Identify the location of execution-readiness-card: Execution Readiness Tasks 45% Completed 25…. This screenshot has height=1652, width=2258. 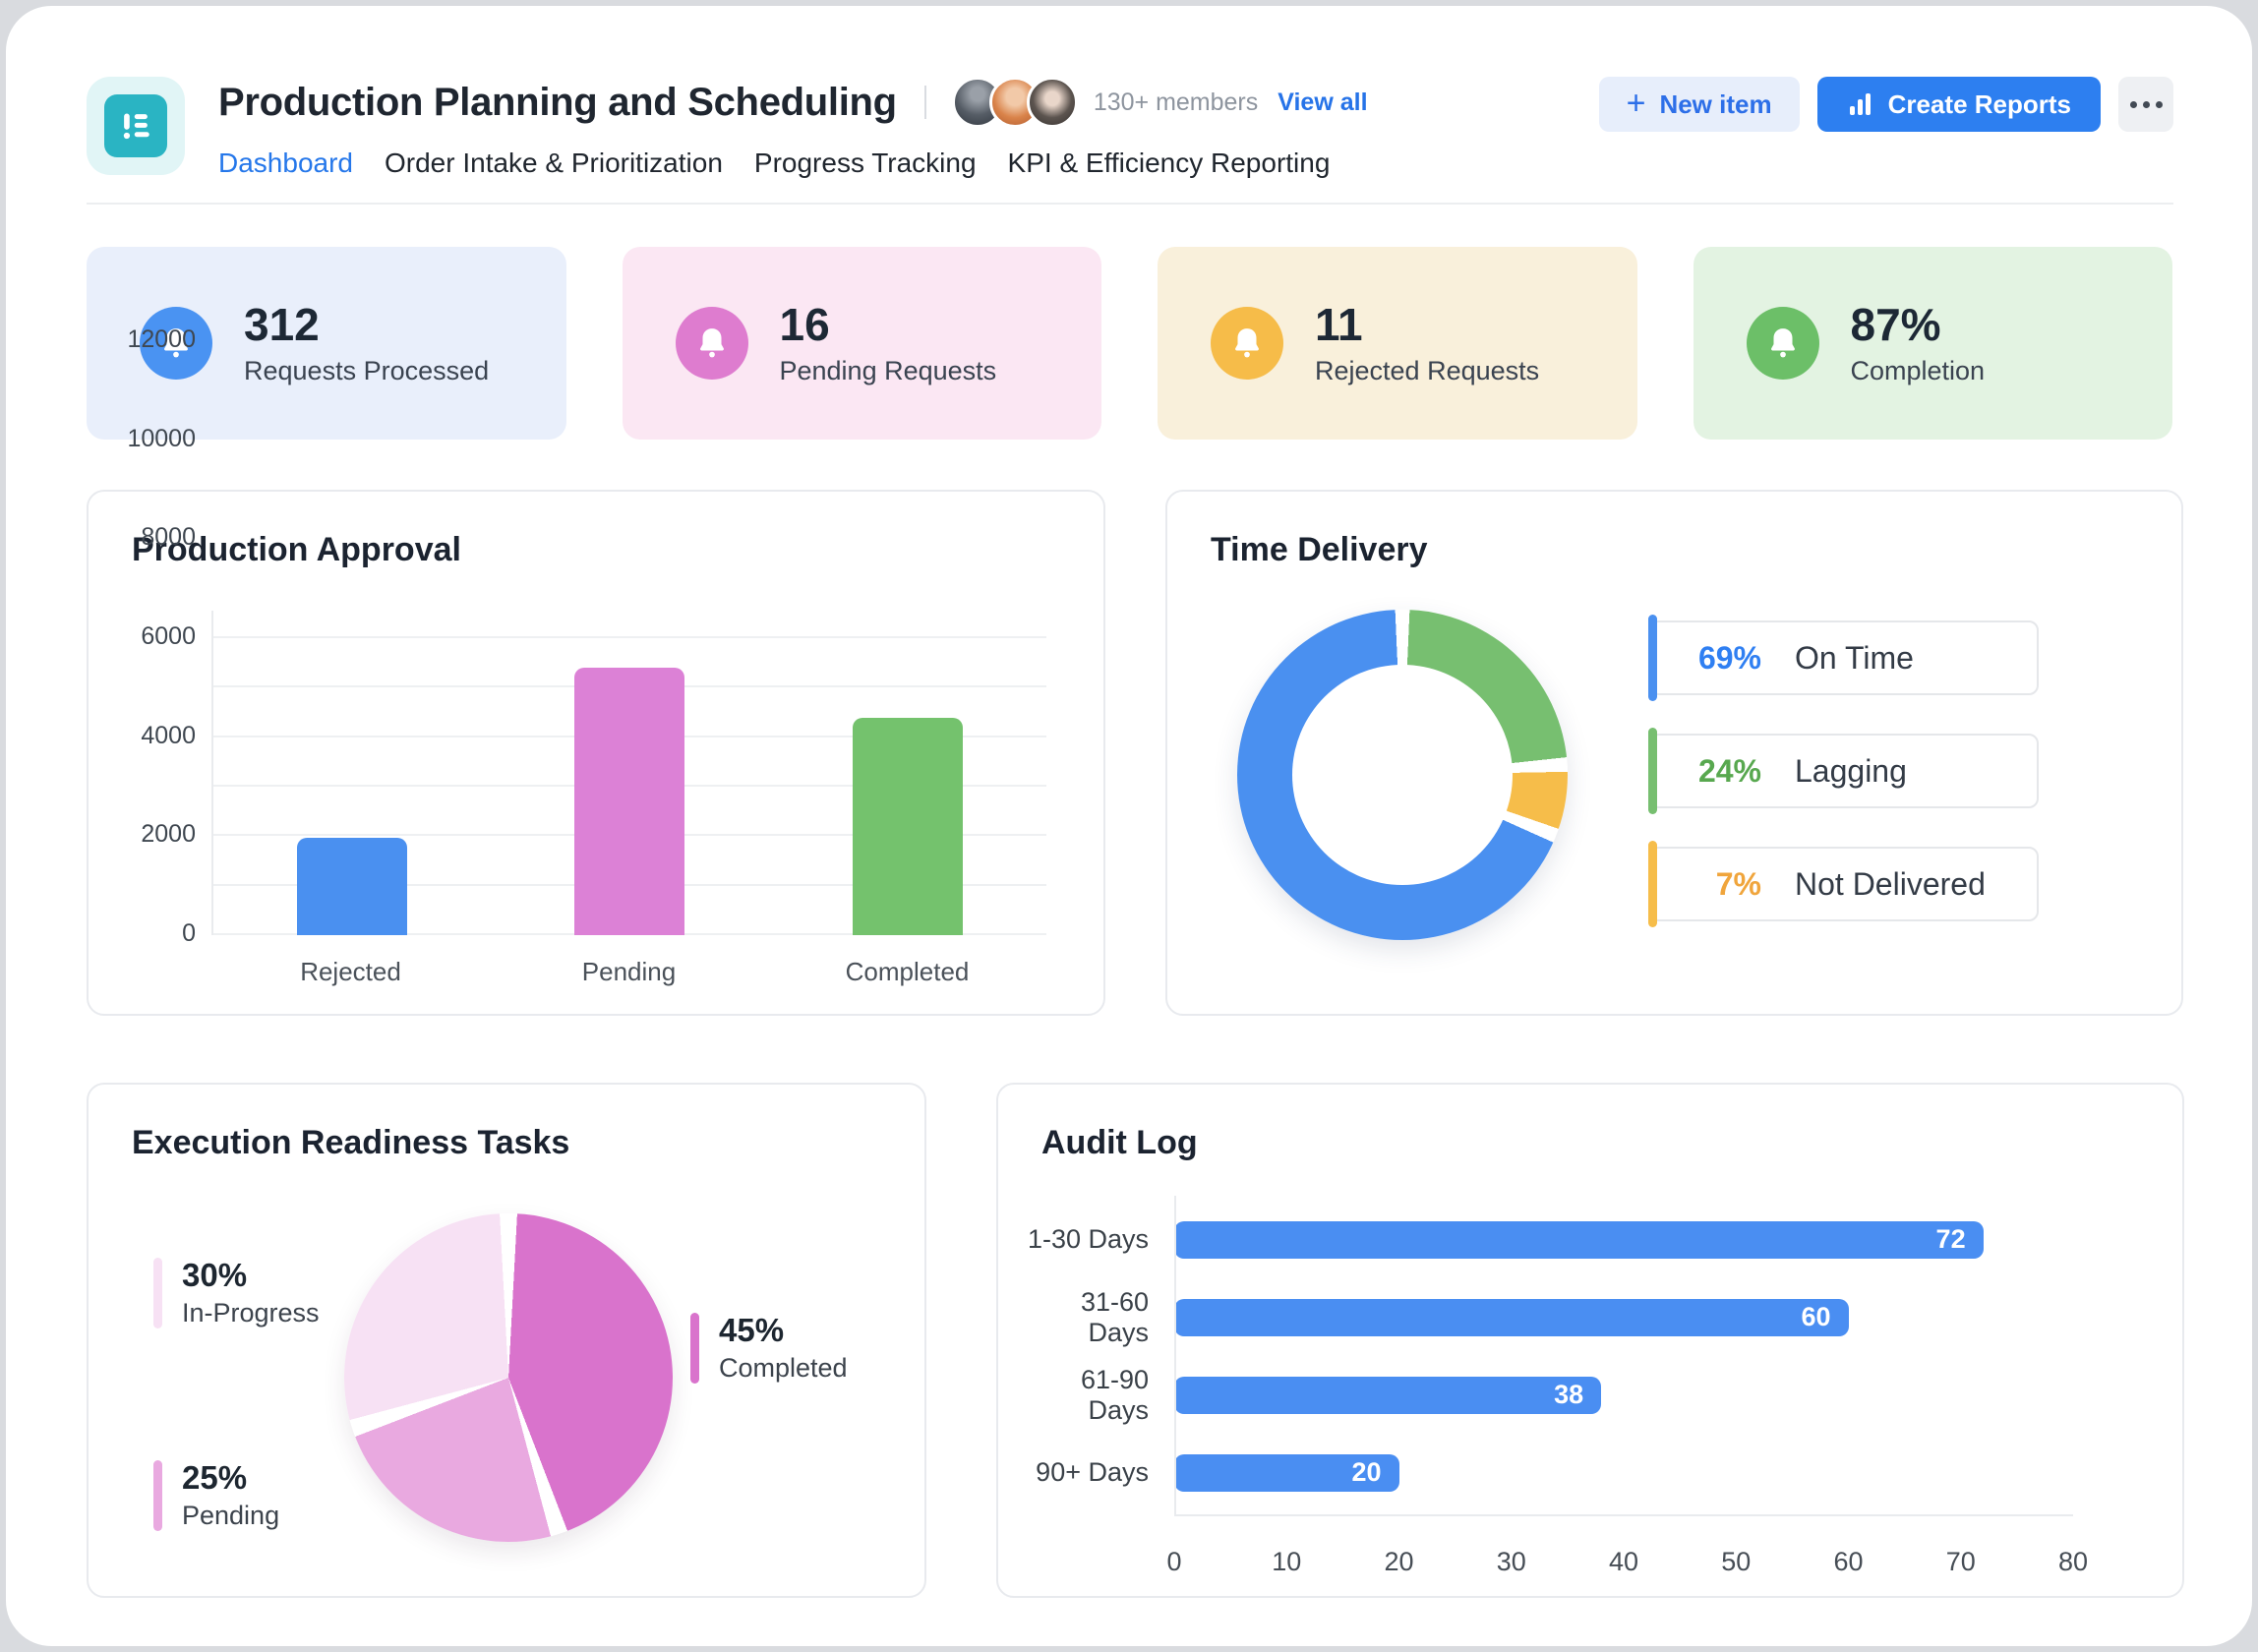
(507, 1340).